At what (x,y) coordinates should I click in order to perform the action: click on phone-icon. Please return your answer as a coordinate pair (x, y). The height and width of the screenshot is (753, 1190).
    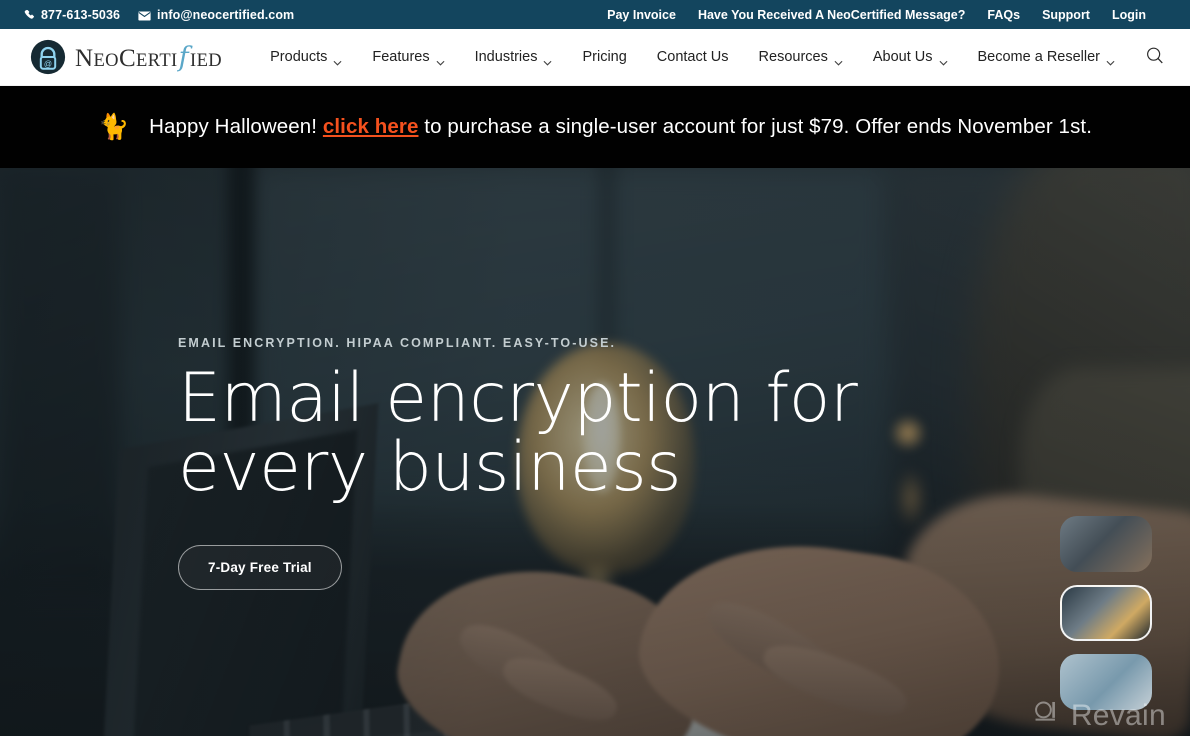
    Looking at the image, I should click on (29, 14).